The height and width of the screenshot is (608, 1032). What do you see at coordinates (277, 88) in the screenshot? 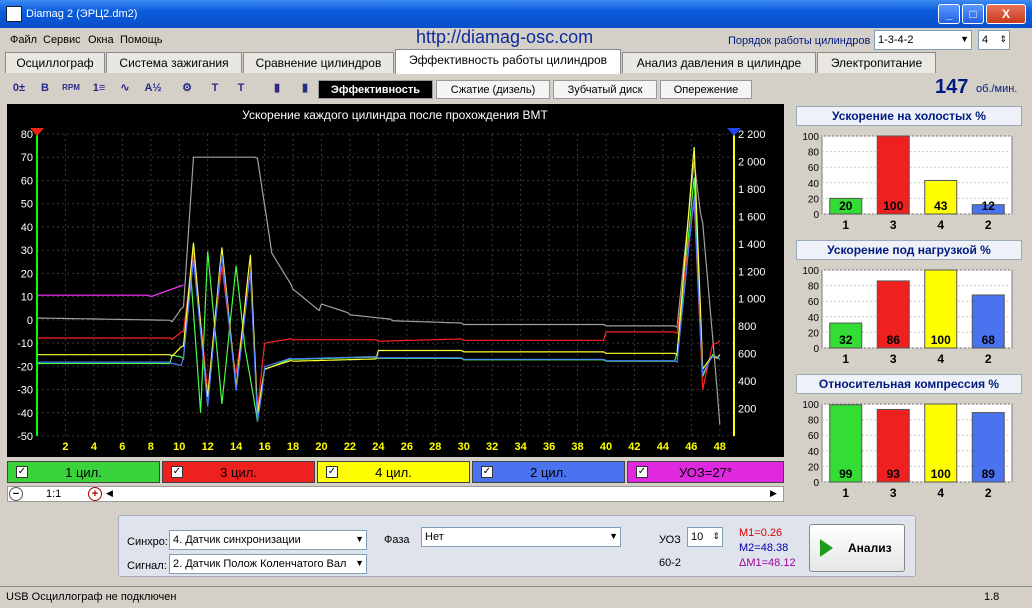
I see `bar-chart-icon: ▮` at bounding box center [277, 88].